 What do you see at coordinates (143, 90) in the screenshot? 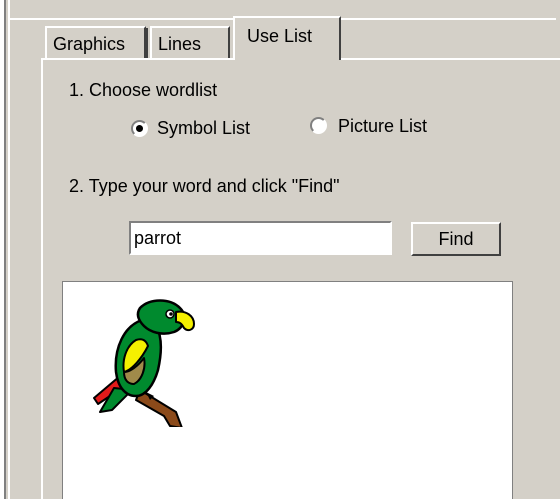
I see `choose-wordlist-label: 1. Choose wordlist` at bounding box center [143, 90].